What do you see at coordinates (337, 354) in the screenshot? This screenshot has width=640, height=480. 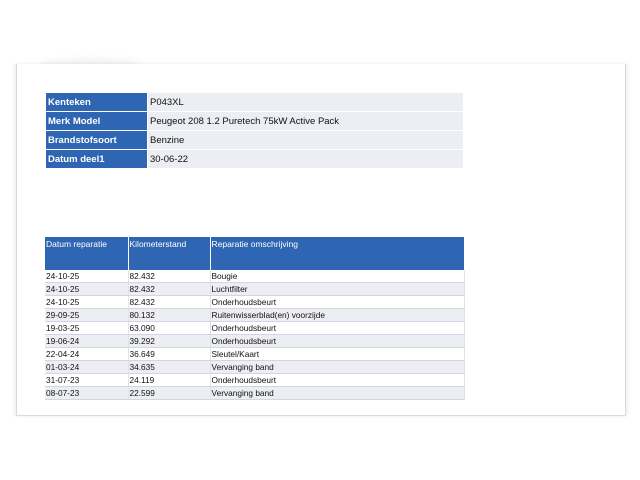 I see `repair-description-cell: Sleutel/Kaart` at bounding box center [337, 354].